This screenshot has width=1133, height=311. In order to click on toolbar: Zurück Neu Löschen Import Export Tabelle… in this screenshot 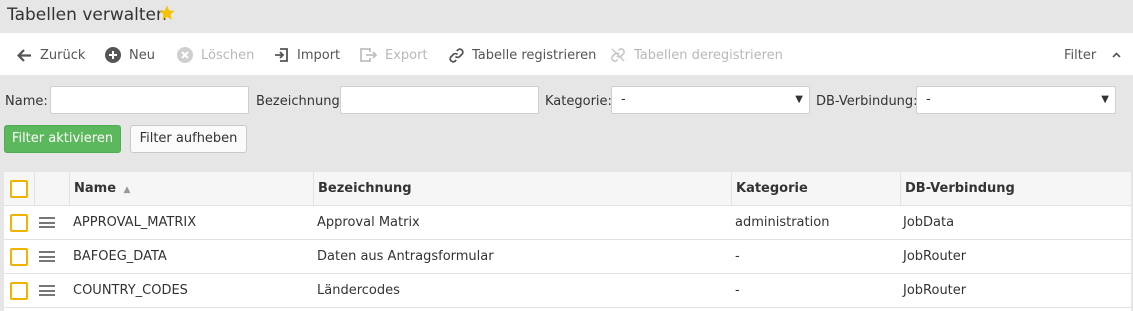, I will do `click(566, 54)`.